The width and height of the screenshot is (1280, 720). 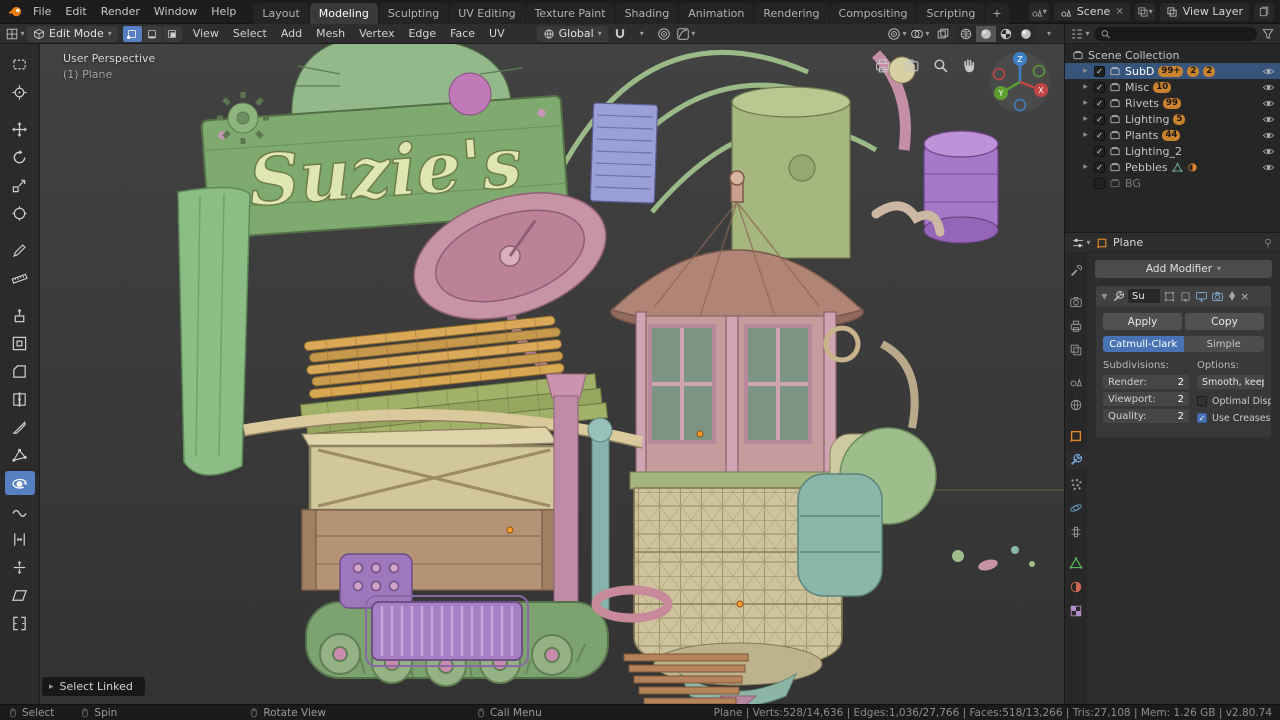 What do you see at coordinates (1104, 296) in the screenshot?
I see `collapse-icon: ▼` at bounding box center [1104, 296].